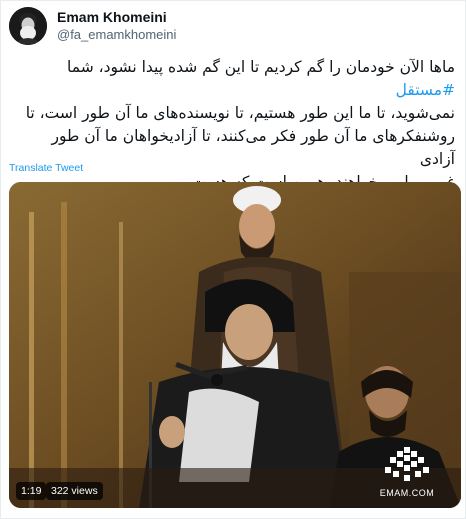 This screenshot has width=466, height=519. What do you see at coordinates (425, 90) in the screenshot?
I see `hashtag-link: #مستقل` at bounding box center [425, 90].